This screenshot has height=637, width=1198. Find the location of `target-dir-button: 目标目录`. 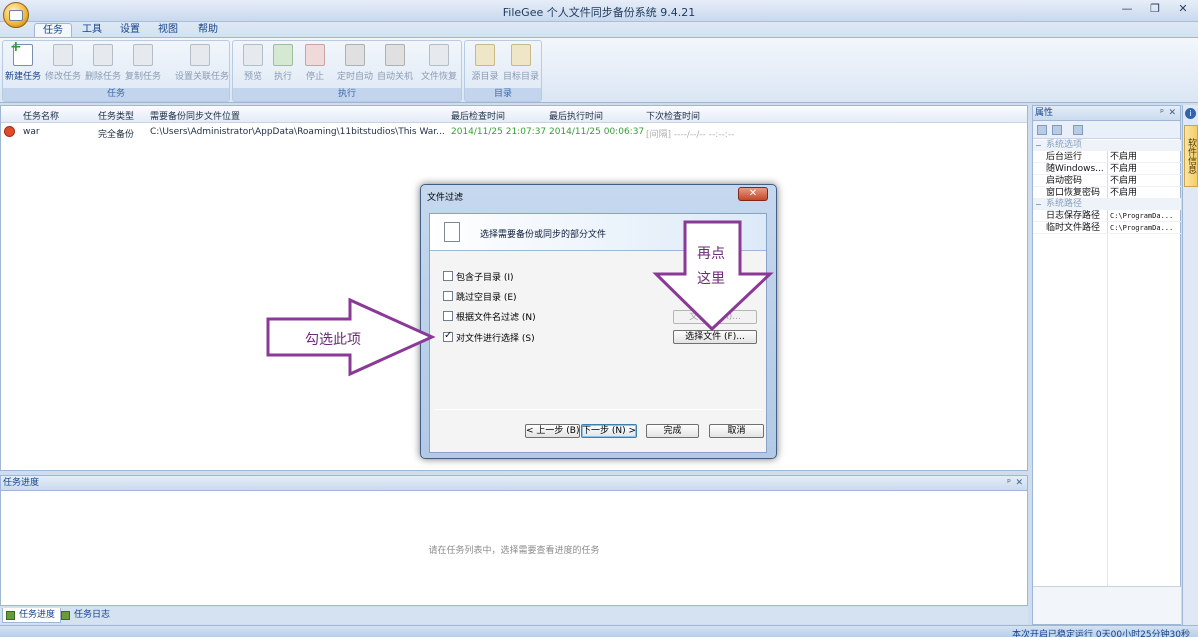

target-dir-button: 目标目录 is located at coordinates (521, 65).